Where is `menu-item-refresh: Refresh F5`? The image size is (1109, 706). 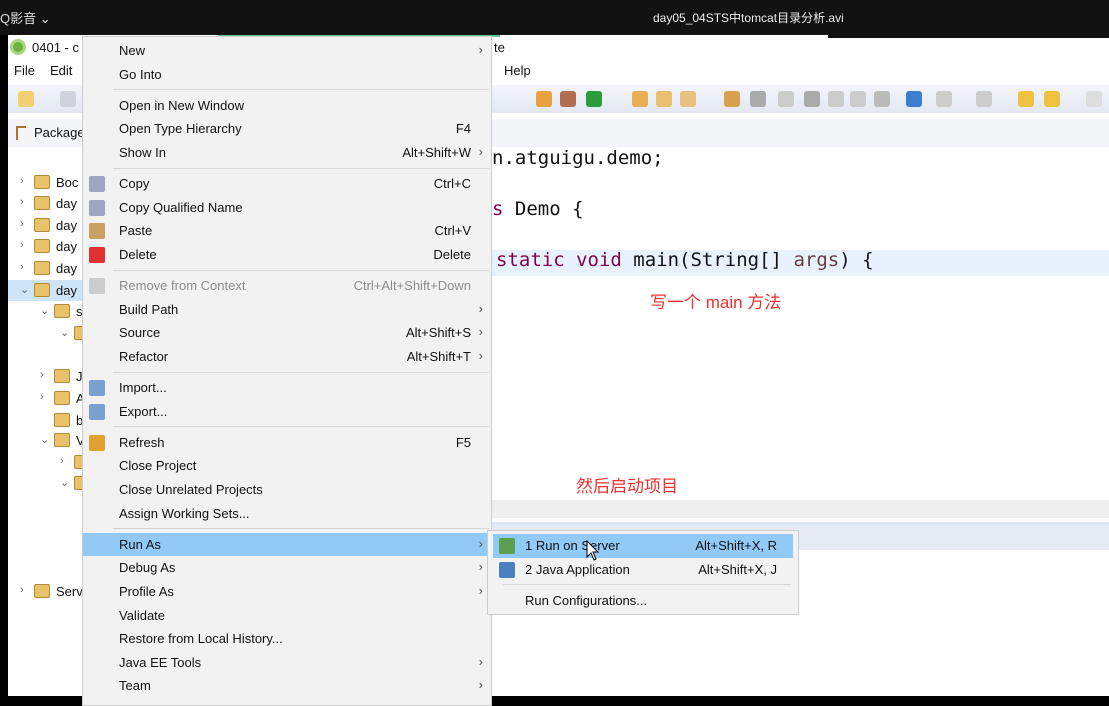 menu-item-refresh: Refresh F5 is located at coordinates (287, 443).